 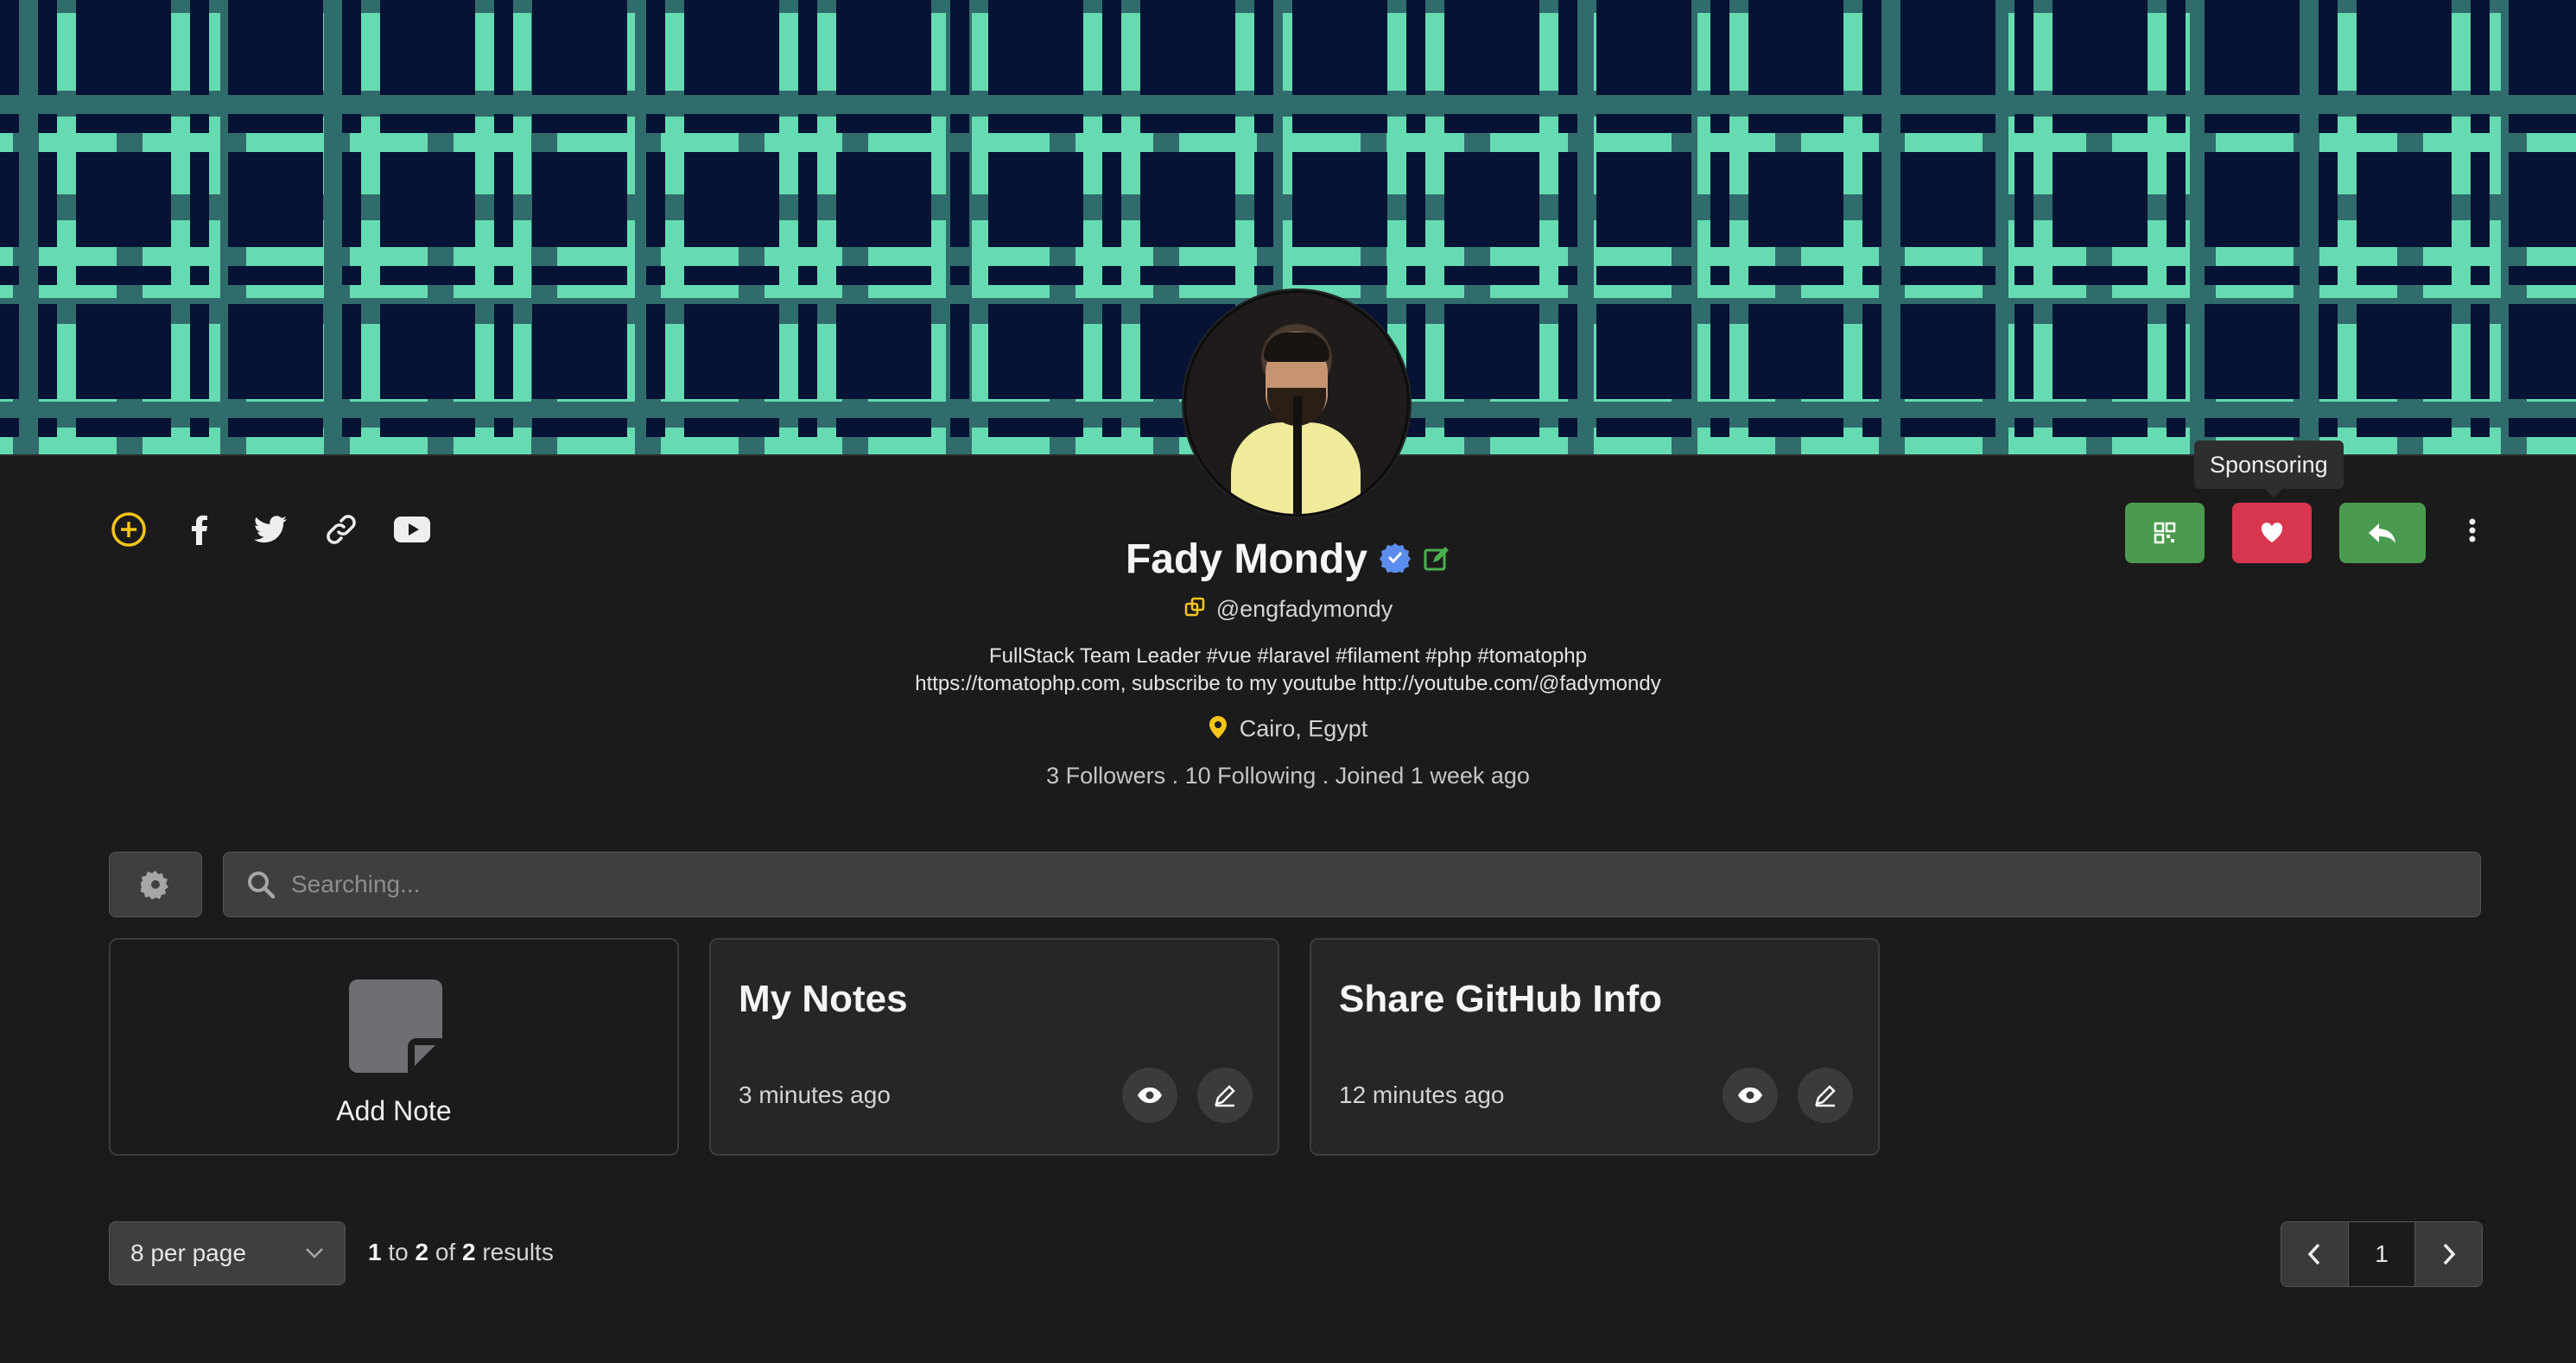 I want to click on add-note-label: Add Note, so click(x=394, y=1110).